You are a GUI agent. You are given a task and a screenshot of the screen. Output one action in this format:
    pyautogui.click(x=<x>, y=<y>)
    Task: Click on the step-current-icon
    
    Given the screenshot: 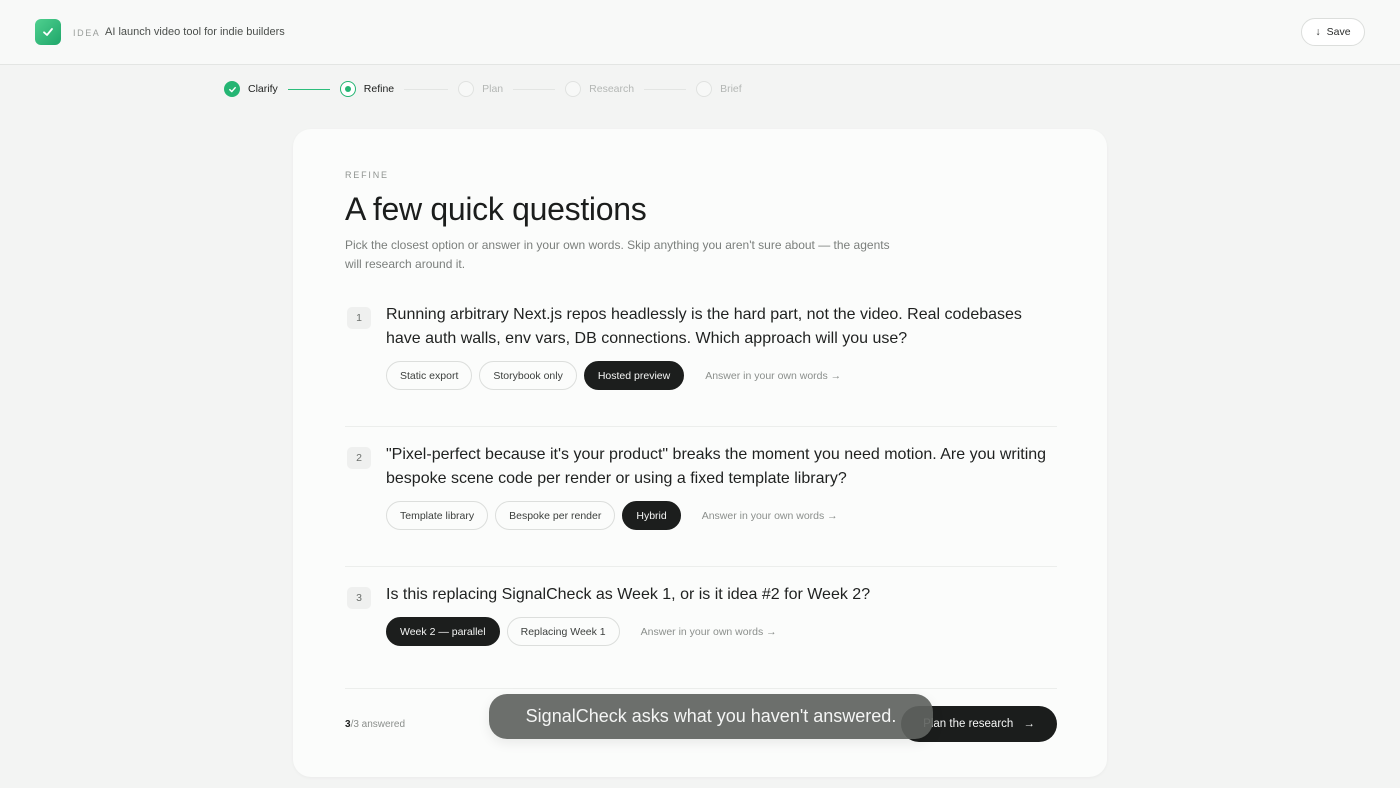 What is the action you would take?
    pyautogui.click(x=347, y=89)
    